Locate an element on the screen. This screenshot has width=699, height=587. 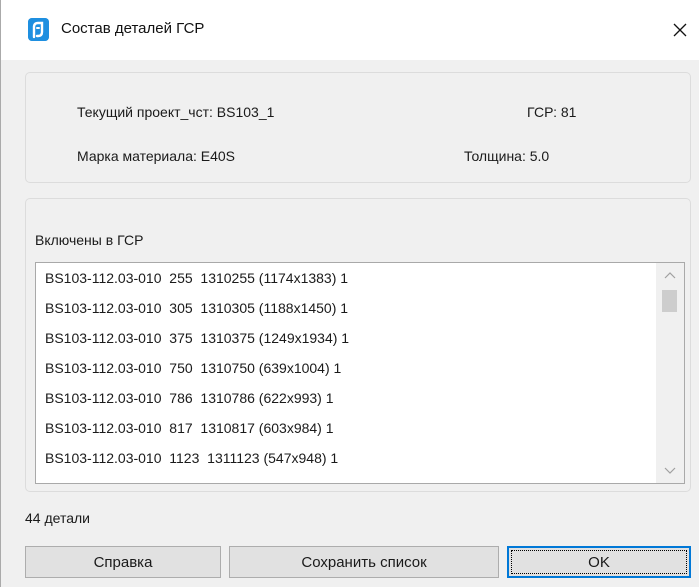
material-label: Марка материала: E40S is located at coordinates (156, 156).